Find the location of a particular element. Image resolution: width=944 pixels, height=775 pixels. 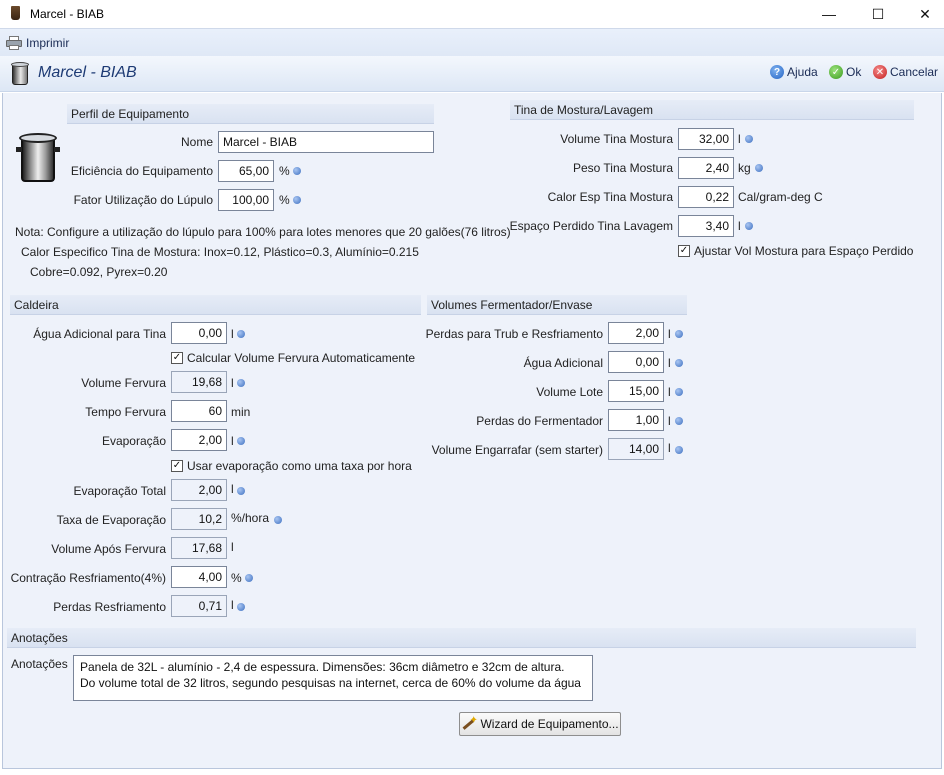

efficiency-field: 65,00 is located at coordinates (246, 171).